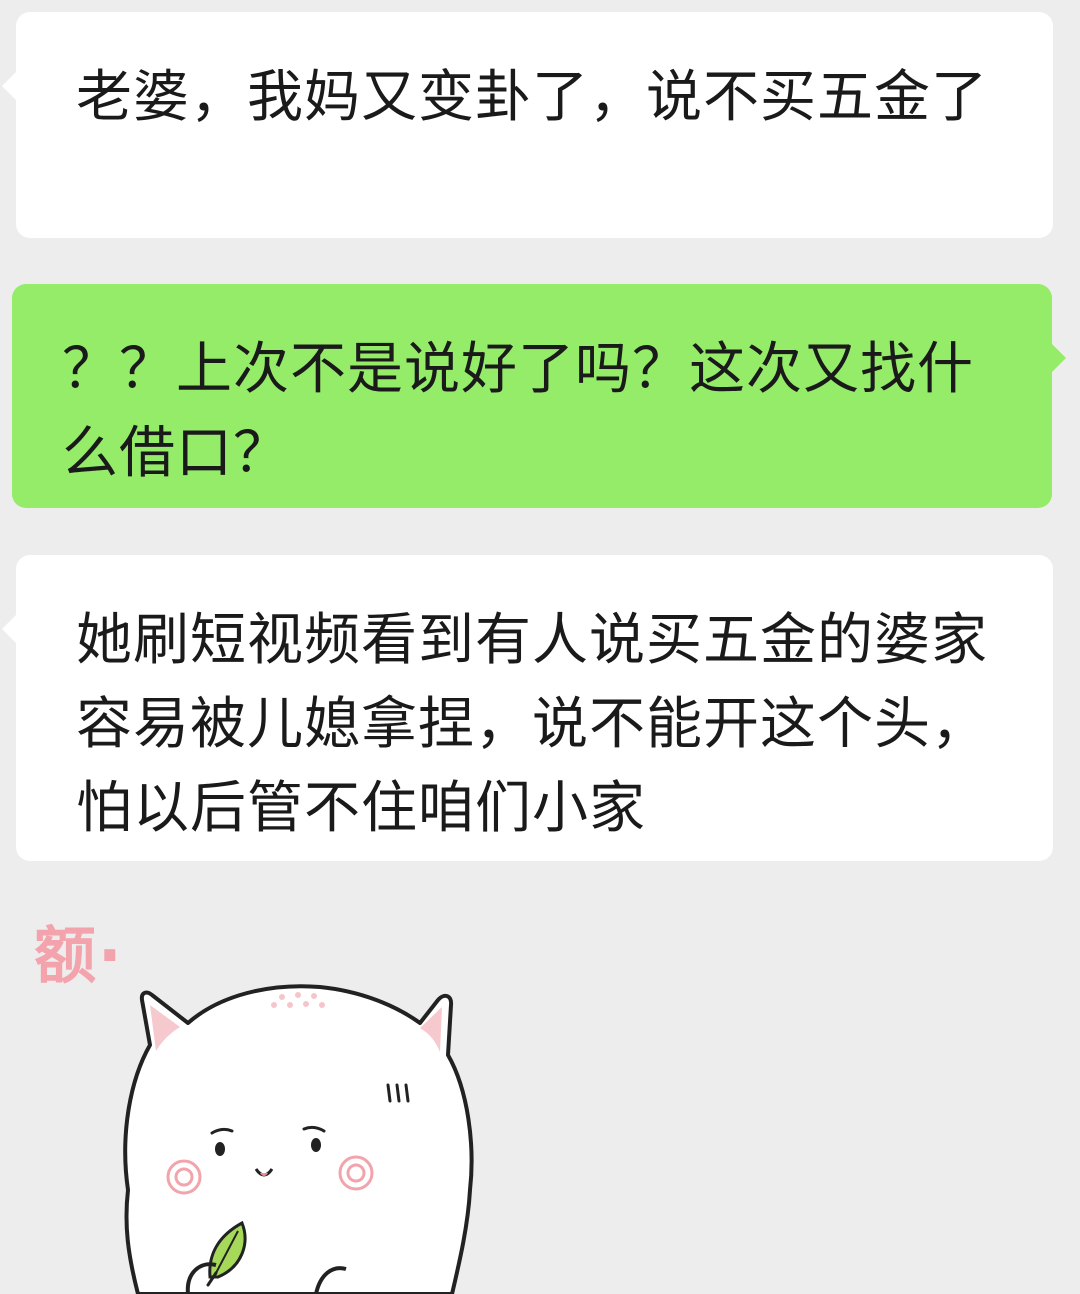 This screenshot has width=1080, height=1294. Describe the element at coordinates (532, 97) in the screenshot. I see `message-text: 老婆，我妈又变卦了，说不买五金了` at that location.